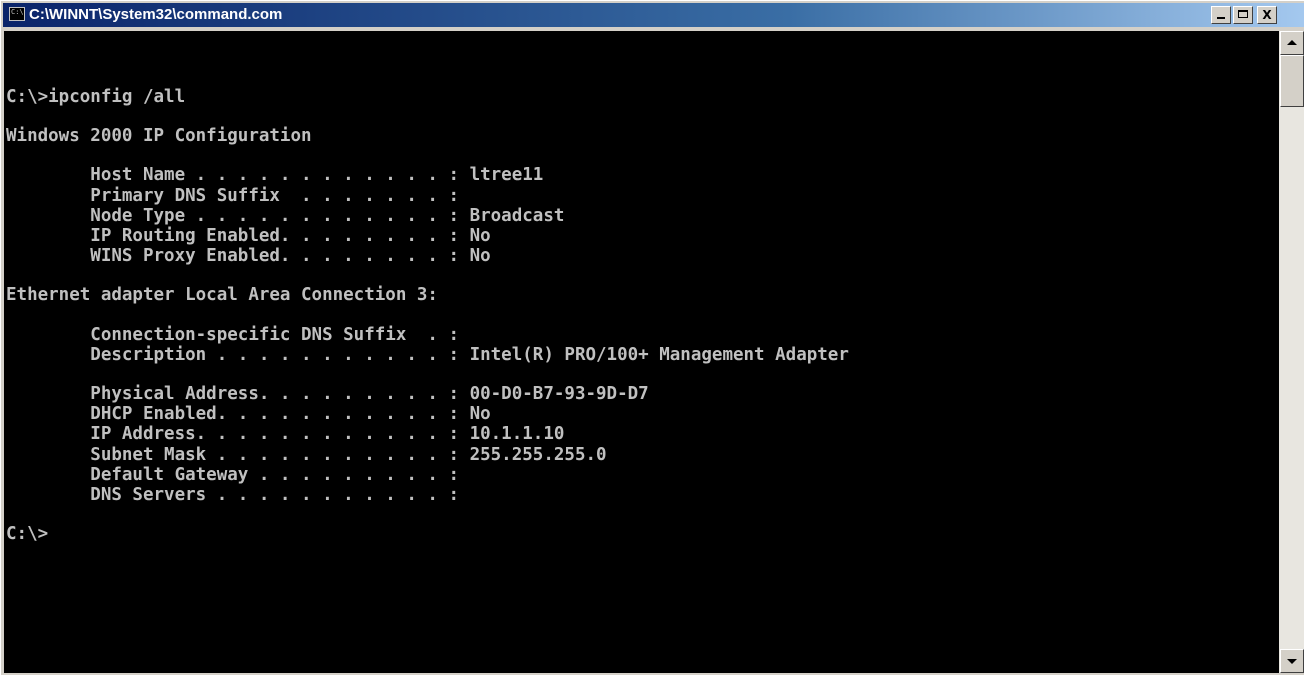 This screenshot has width=1304, height=675. What do you see at coordinates (156, 14) in the screenshot?
I see `window-title: C:\WINNT\System32\command.com` at bounding box center [156, 14].